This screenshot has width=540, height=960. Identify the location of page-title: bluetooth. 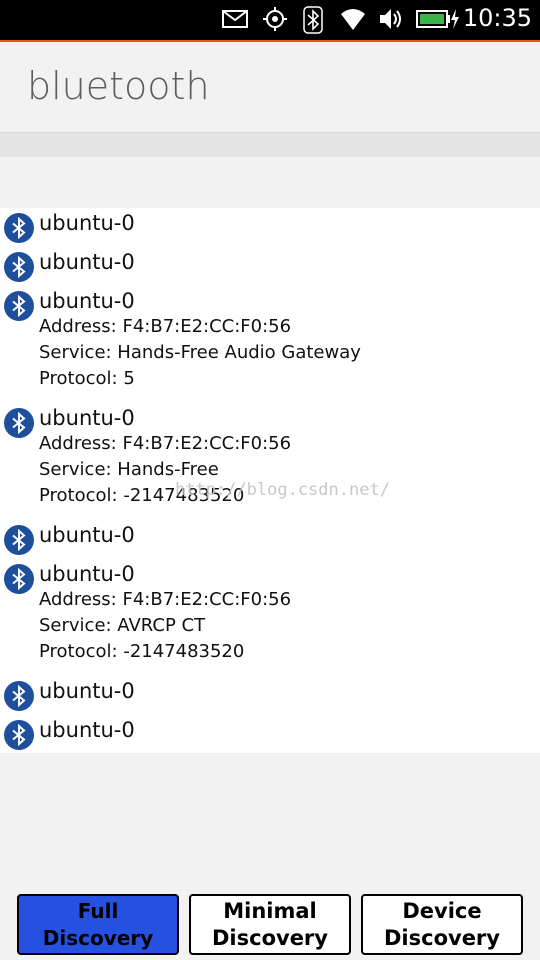
(118, 86).